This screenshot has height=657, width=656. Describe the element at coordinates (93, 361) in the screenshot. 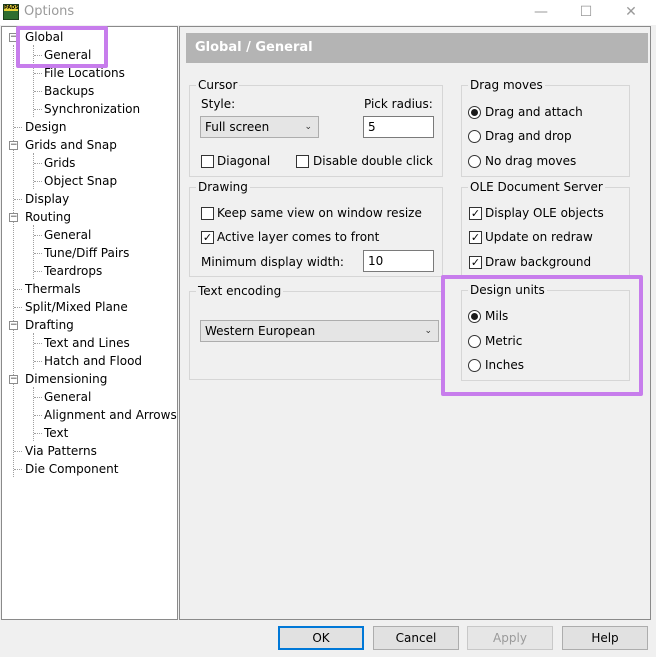

I see `tree-item-hatch-and-flood: Hatch and Flood` at that location.